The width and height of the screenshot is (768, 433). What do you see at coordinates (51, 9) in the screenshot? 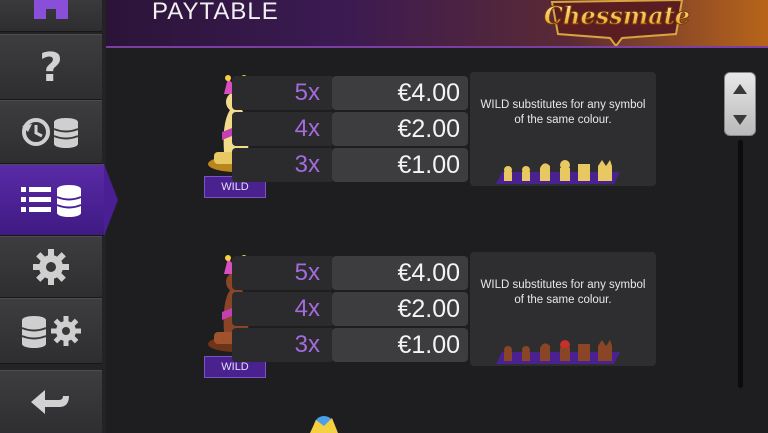
I see `home-icon` at bounding box center [51, 9].